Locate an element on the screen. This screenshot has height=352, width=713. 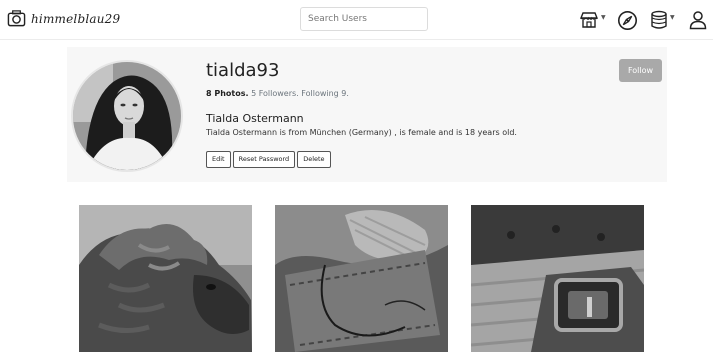
profile-username: tialda93 is located at coordinates (243, 70).